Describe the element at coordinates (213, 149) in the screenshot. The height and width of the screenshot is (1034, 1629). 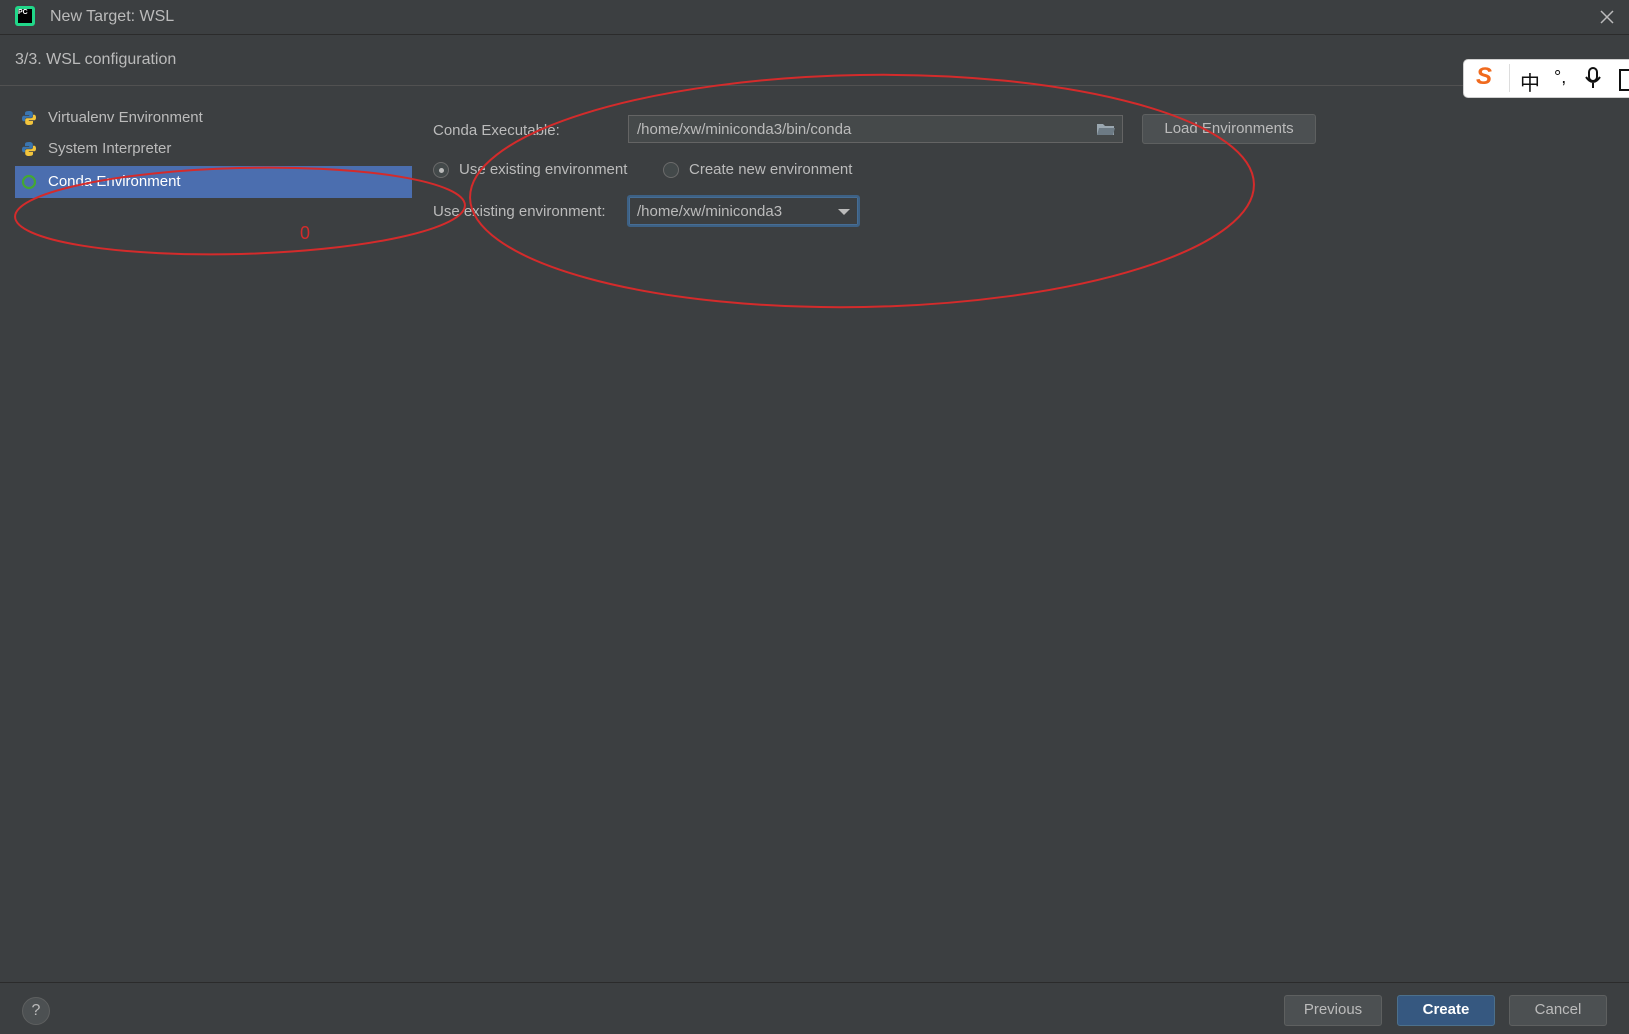
I see `sidebar-item-system-interpreter: System Interpreter` at that location.